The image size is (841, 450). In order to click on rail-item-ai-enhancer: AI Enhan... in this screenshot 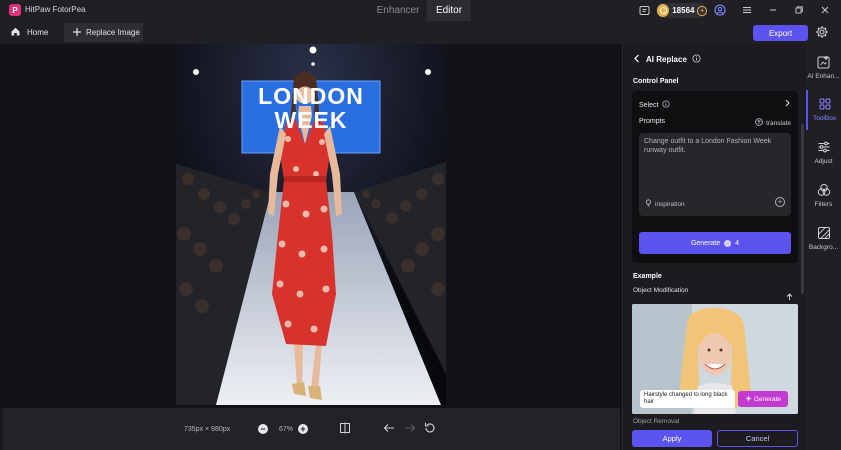, I will do `click(823, 68)`.